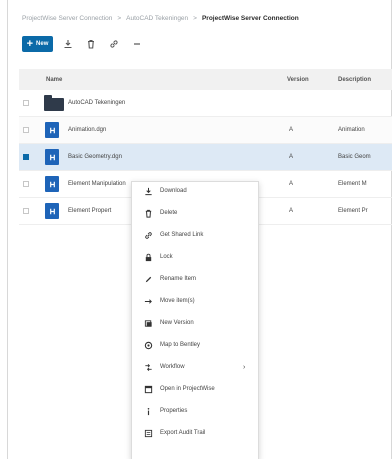  I want to click on map-icon, so click(148, 345).